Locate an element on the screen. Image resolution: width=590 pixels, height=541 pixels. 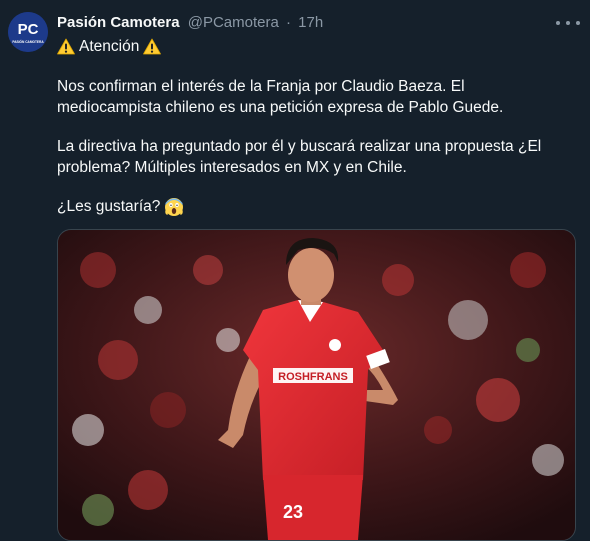
avatar: PC PASIÓN CAMOTERA is located at coordinates (28, 32).